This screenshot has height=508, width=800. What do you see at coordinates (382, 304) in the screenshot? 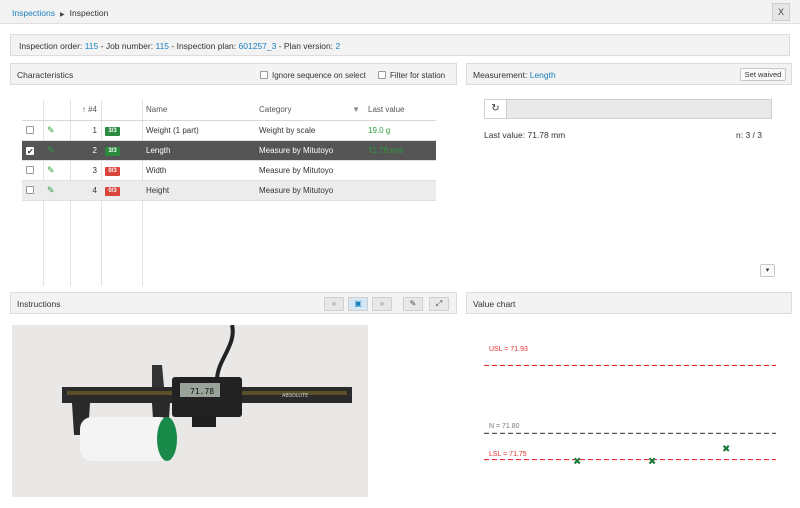
I see `next-button: »` at bounding box center [382, 304].